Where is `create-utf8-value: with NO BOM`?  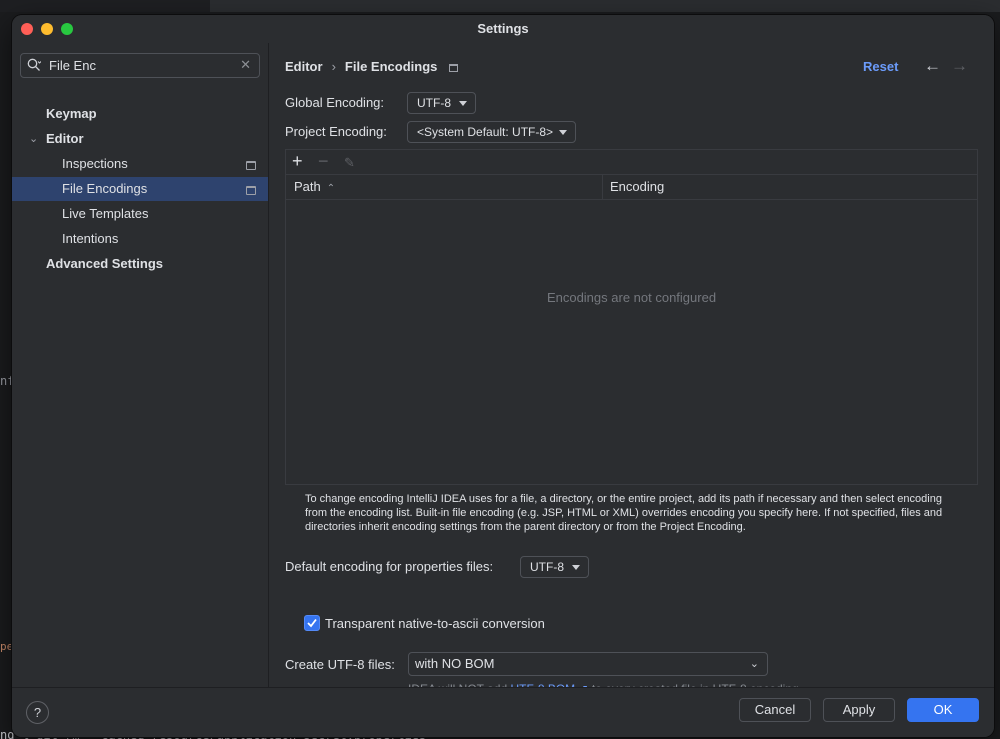 create-utf8-value: with NO BOM is located at coordinates (455, 663).